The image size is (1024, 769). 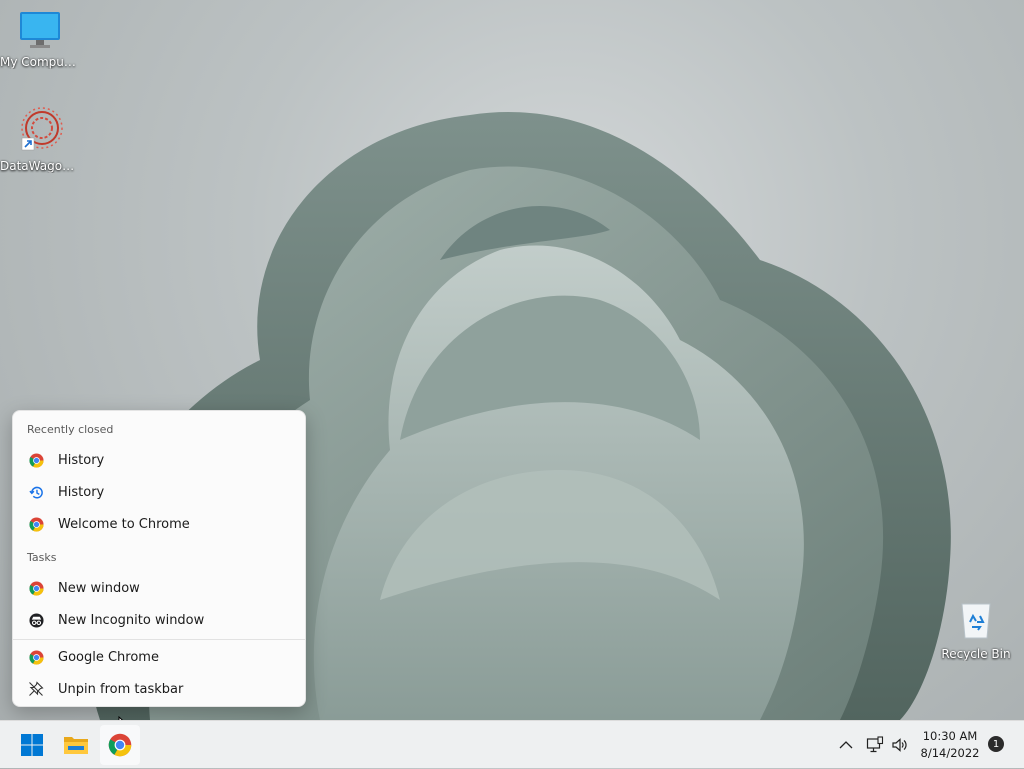 I want to click on speaker-icon, so click(x=899, y=745).